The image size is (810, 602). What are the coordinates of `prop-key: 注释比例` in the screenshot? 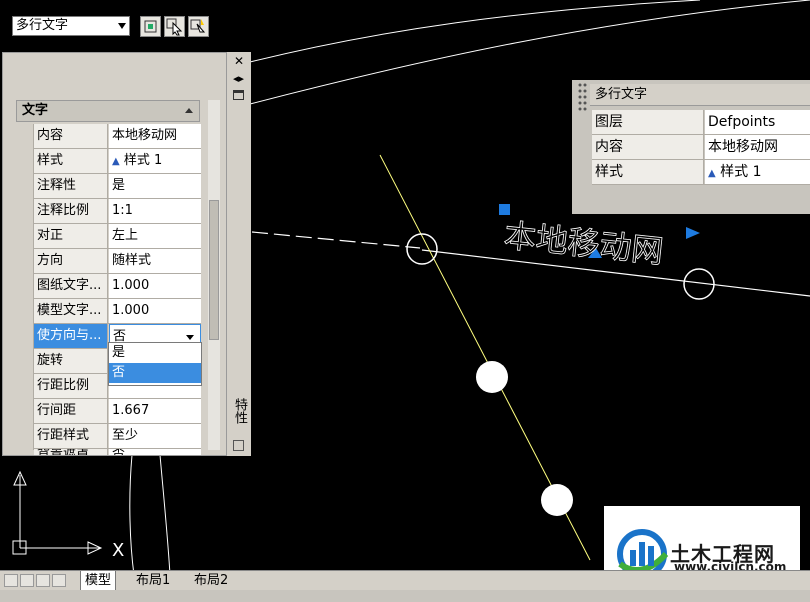 It's located at (71, 211).